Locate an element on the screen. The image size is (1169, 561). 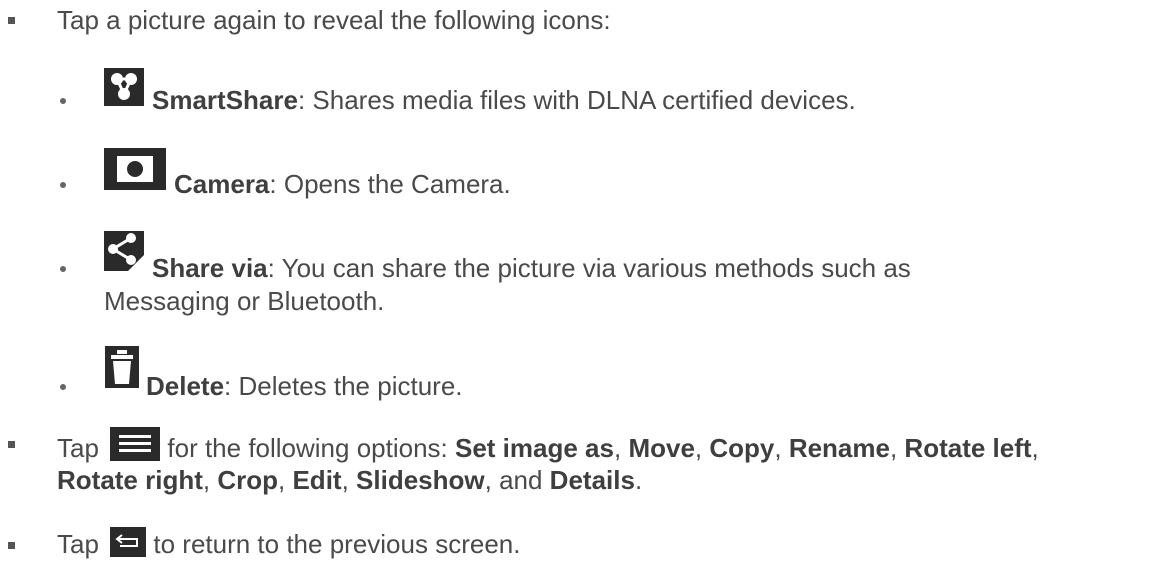
opt-copy: Copy is located at coordinates (742, 448).